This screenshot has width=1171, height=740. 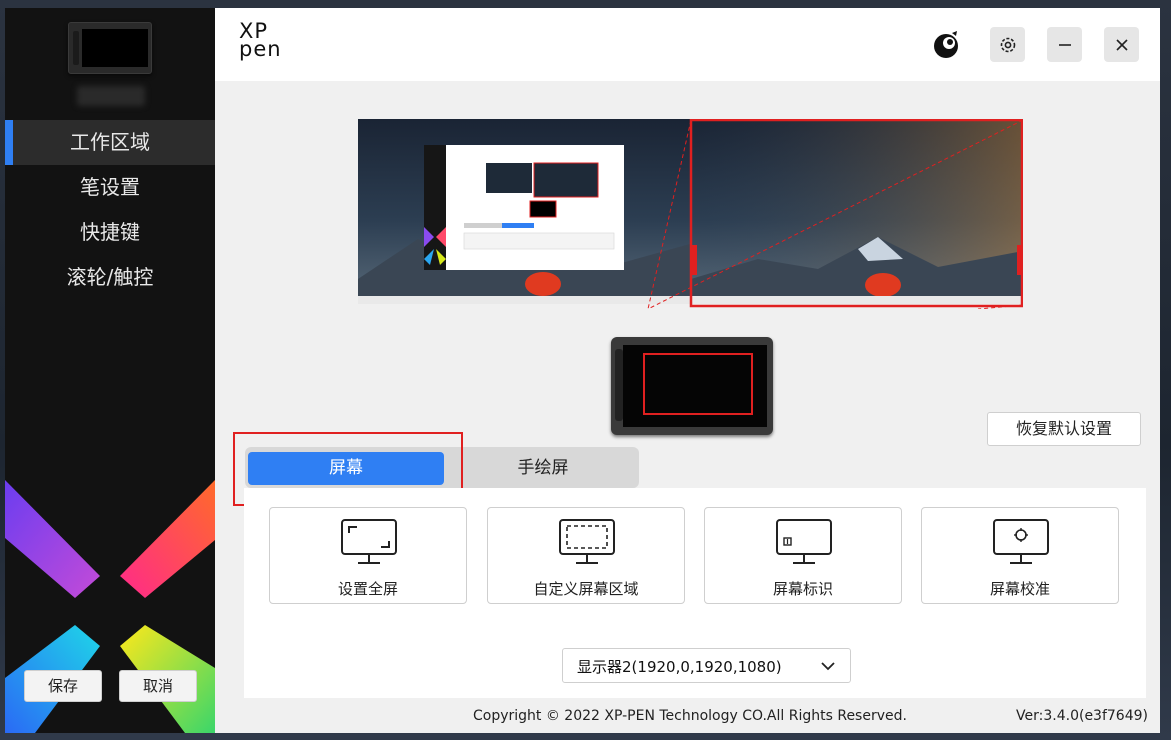 I want to click on sidebar-nav: 工作区域 笔设置 快捷键 滚轮/触控, so click(x=110, y=210).